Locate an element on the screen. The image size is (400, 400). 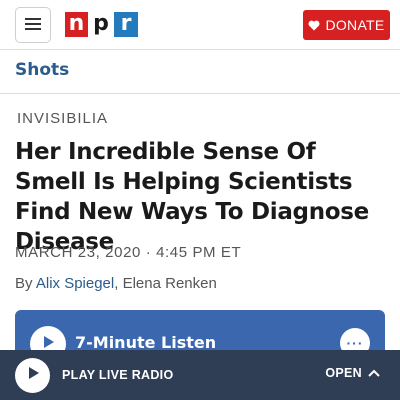
donate-button: DONATE is located at coordinates (346, 25).